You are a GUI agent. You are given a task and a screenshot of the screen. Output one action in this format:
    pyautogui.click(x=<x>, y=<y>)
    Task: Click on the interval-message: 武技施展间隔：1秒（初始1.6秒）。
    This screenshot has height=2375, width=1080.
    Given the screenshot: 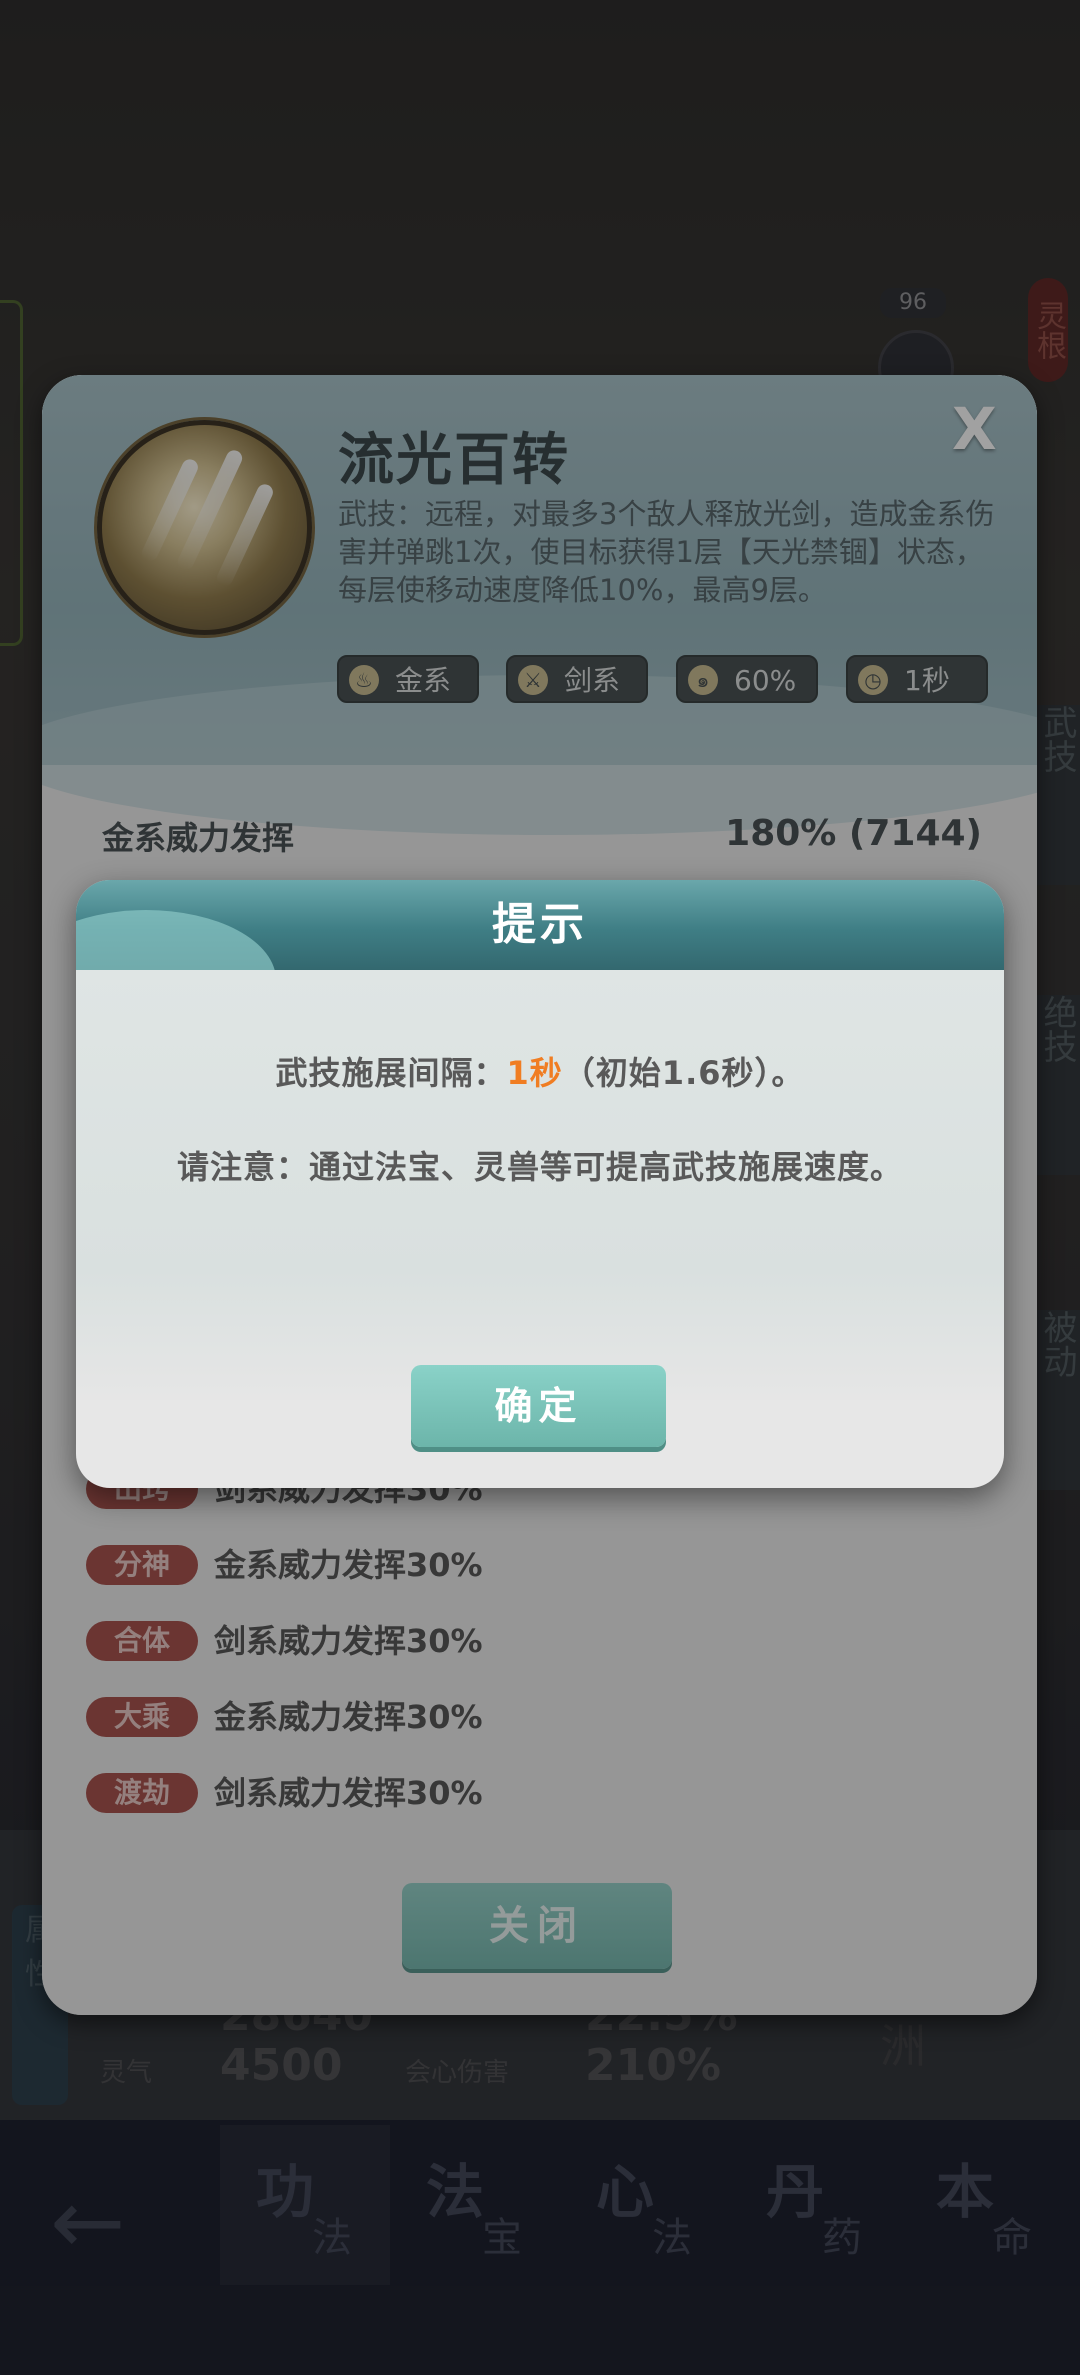 What is the action you would take?
    pyautogui.click(x=540, y=1071)
    